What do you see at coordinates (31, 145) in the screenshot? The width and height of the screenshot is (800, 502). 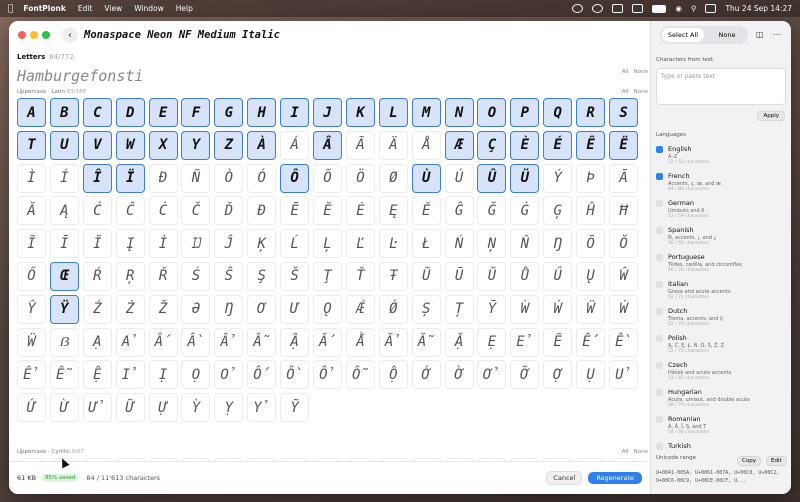 I see `latin-glyph-cell: T` at bounding box center [31, 145].